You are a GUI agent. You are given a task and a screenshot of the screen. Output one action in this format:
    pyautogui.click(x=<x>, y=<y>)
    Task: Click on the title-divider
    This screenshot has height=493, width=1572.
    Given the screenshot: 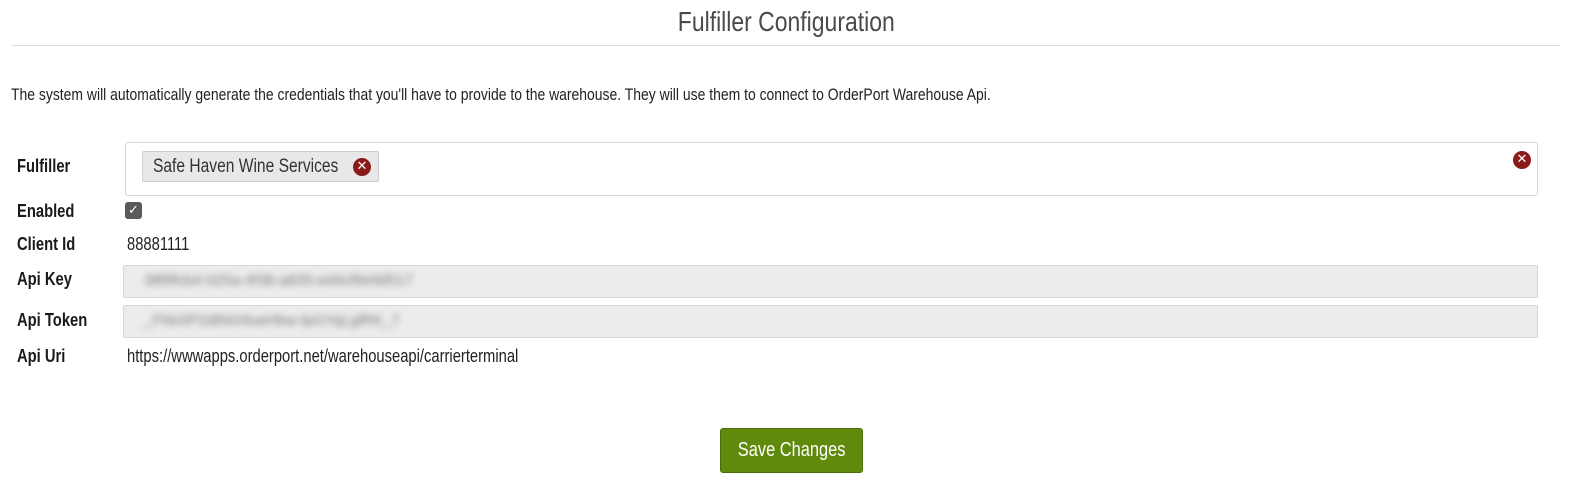 What is the action you would take?
    pyautogui.click(x=786, y=45)
    